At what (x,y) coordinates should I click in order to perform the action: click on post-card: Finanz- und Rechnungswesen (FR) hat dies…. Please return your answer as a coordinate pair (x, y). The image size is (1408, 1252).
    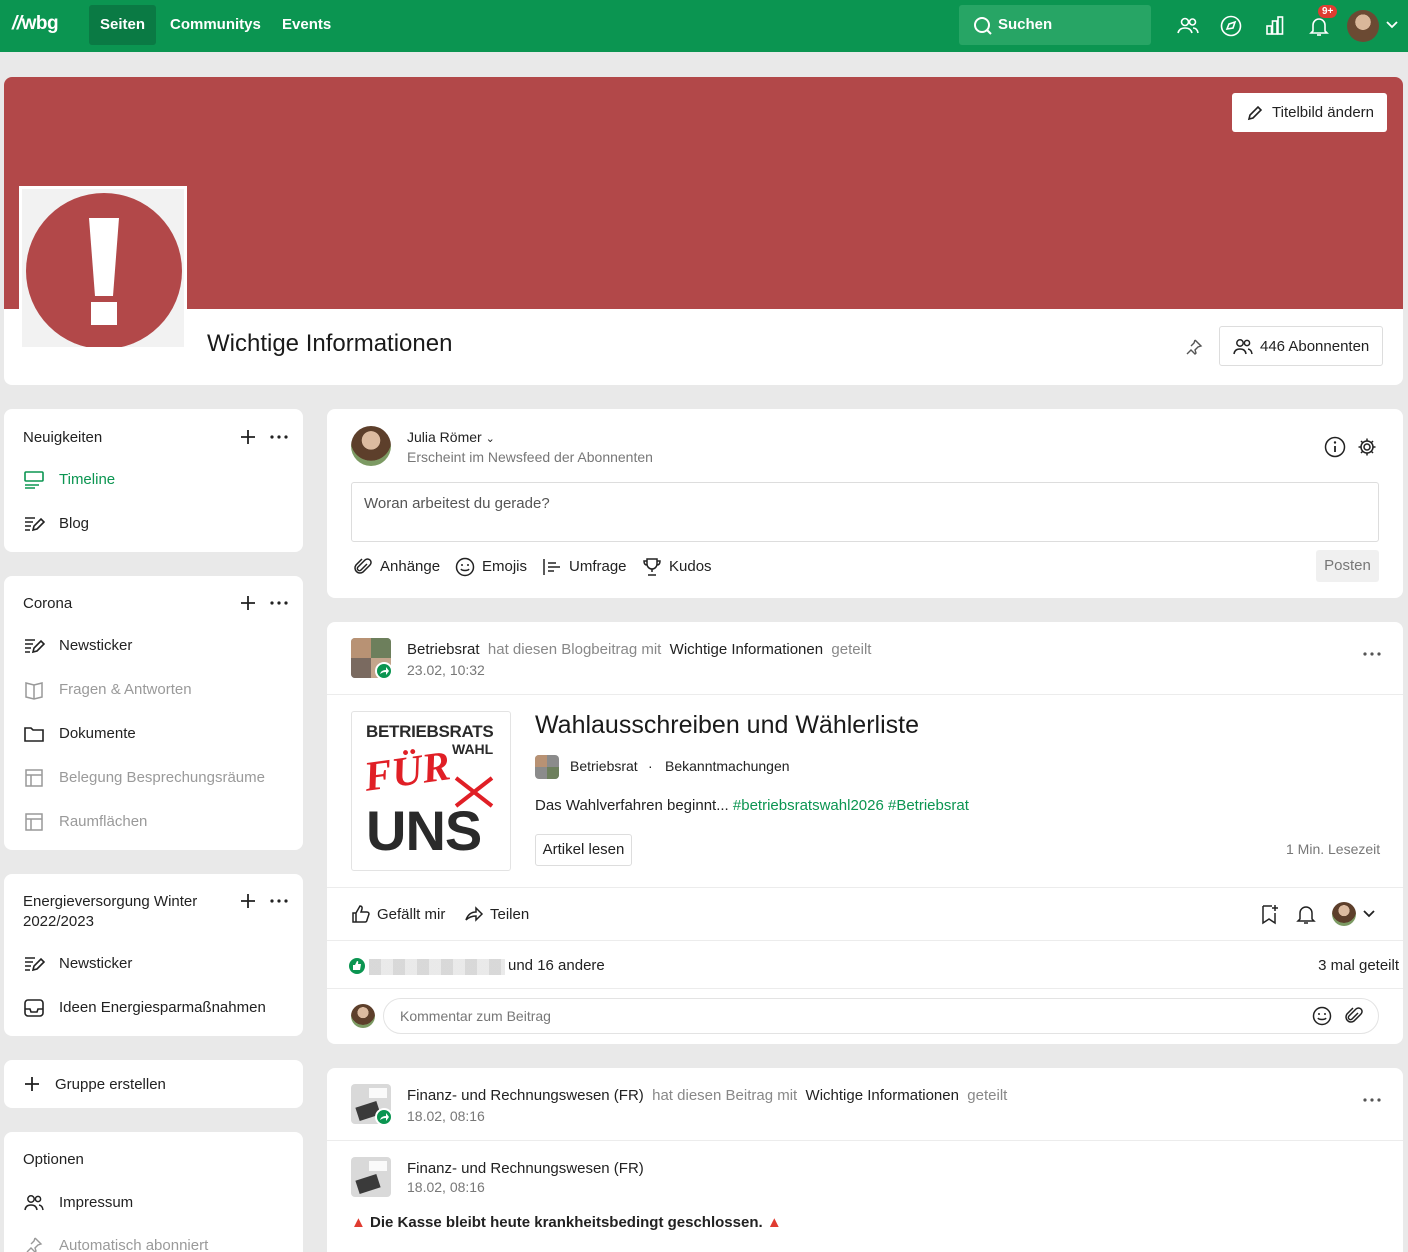
    Looking at the image, I should click on (865, 1160).